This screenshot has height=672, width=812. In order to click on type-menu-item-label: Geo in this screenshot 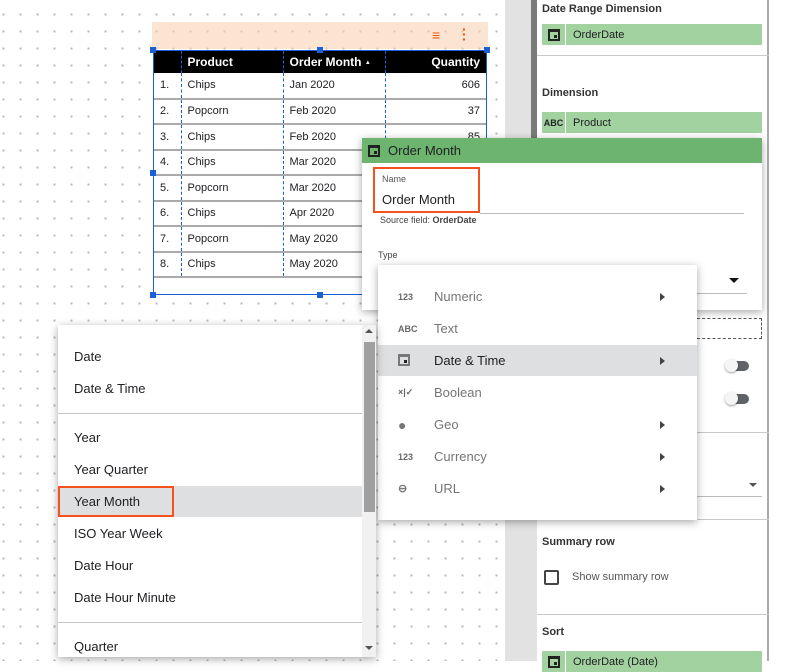, I will do `click(446, 424)`.